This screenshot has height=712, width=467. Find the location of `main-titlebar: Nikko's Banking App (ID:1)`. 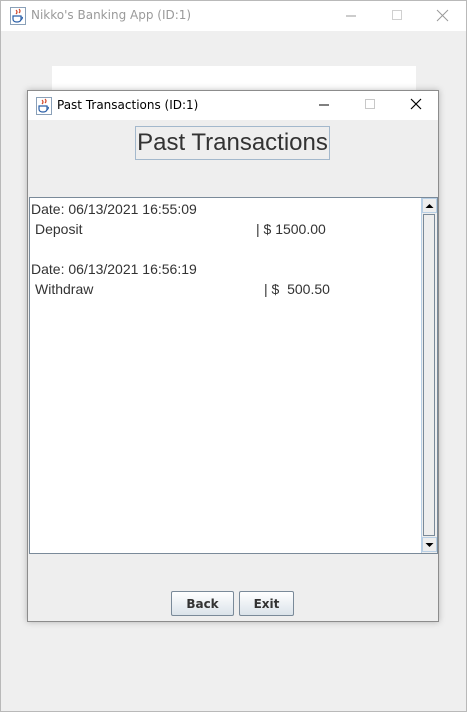

main-titlebar: Nikko's Banking App (ID:1) is located at coordinates (233, 16).